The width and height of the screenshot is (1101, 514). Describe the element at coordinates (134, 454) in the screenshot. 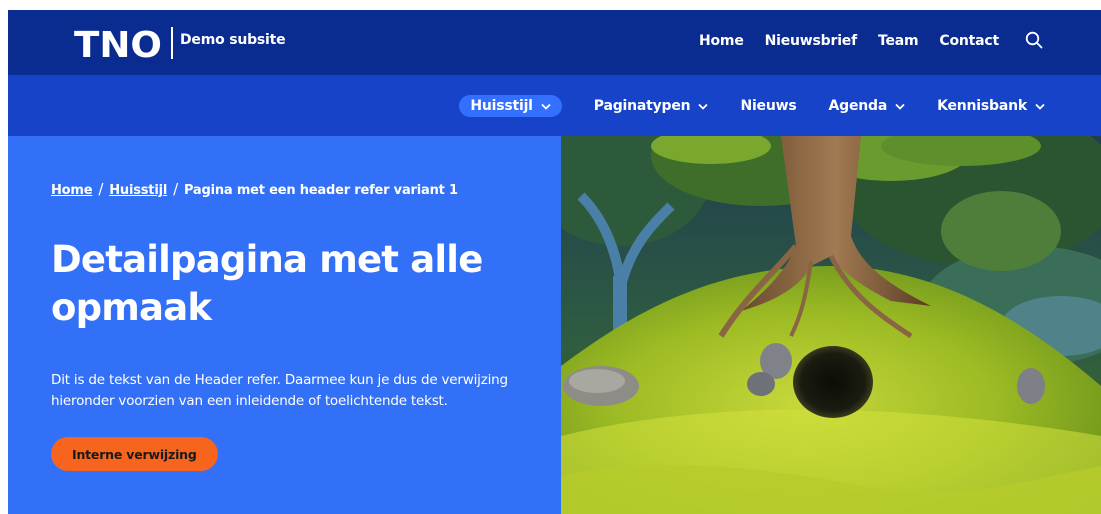

I see `internal-link-button: Interne verwijzing` at that location.